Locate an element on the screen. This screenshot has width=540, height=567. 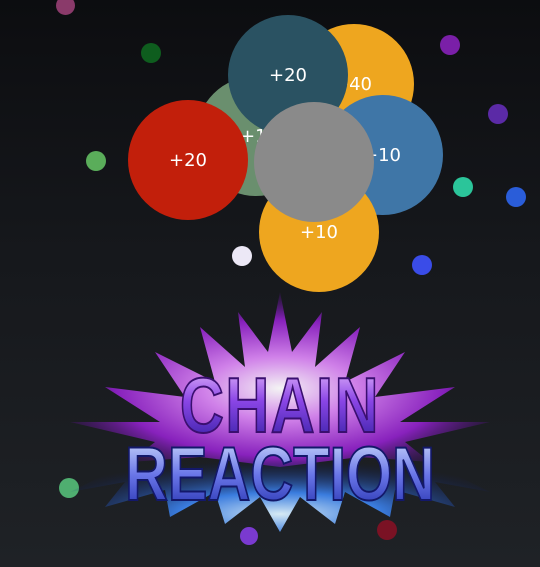
ball-plus-20-red: +20 is located at coordinates (188, 160).